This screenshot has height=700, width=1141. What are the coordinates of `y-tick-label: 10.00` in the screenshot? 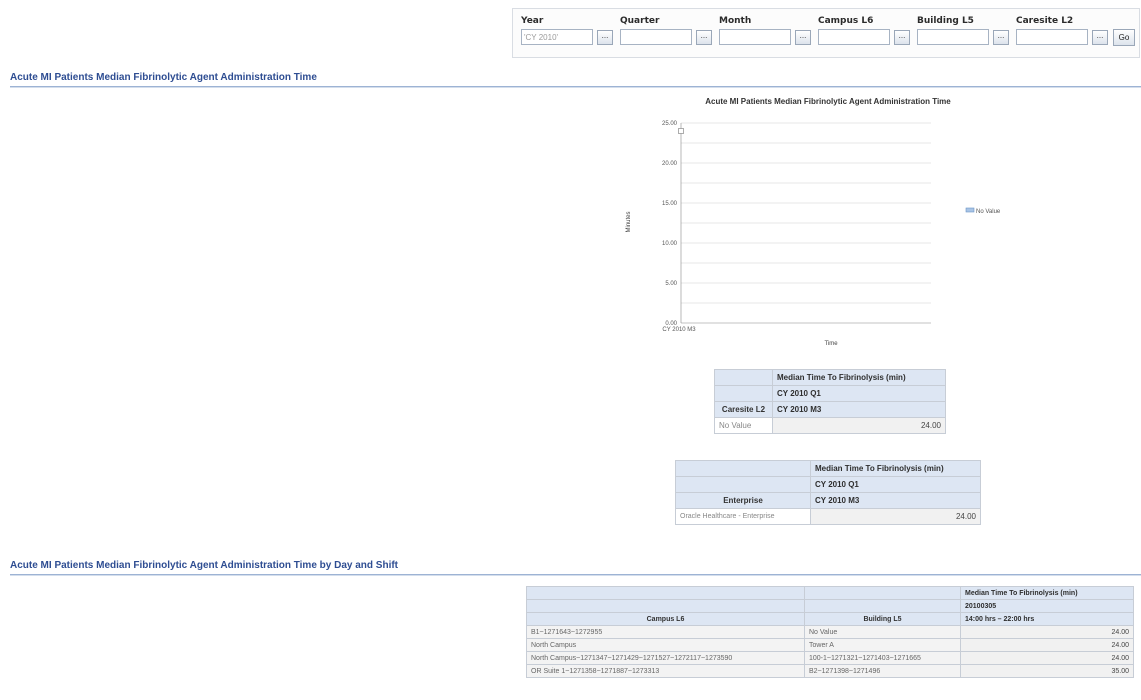 It's located at (670, 244).